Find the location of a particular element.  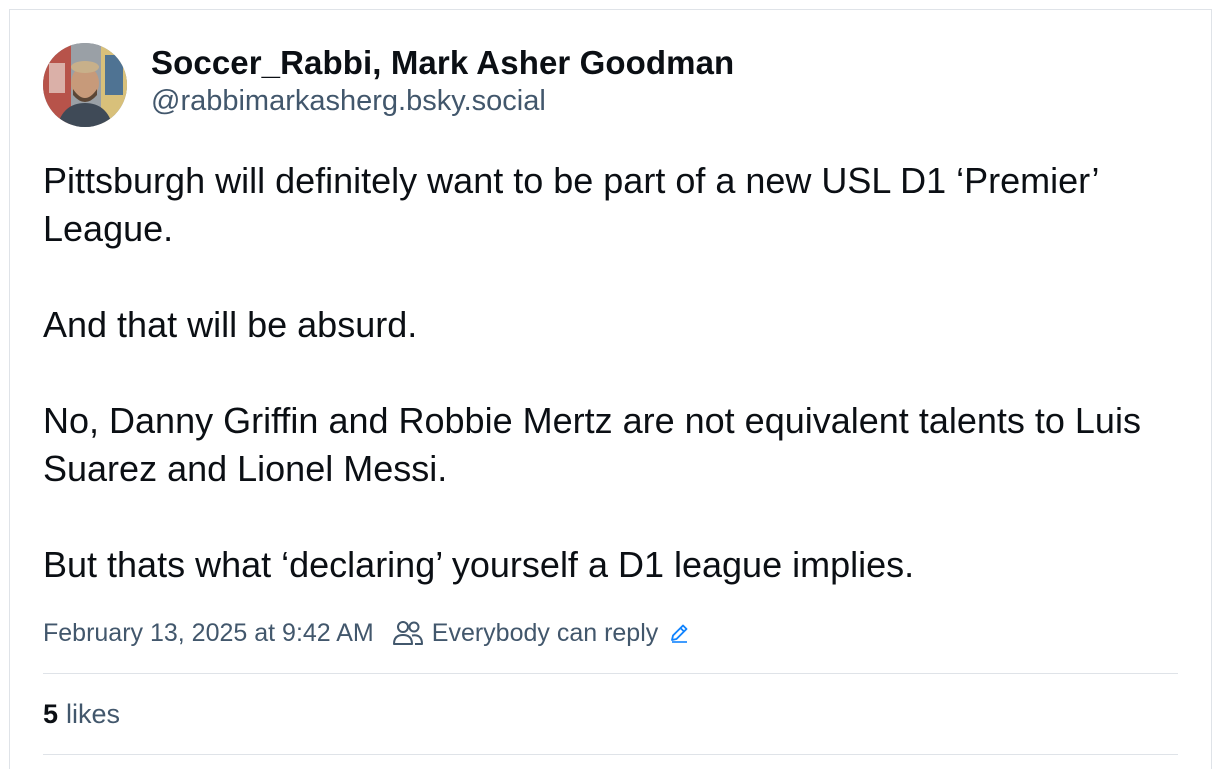

likes-stat: 5 likes is located at coordinates (610, 714).